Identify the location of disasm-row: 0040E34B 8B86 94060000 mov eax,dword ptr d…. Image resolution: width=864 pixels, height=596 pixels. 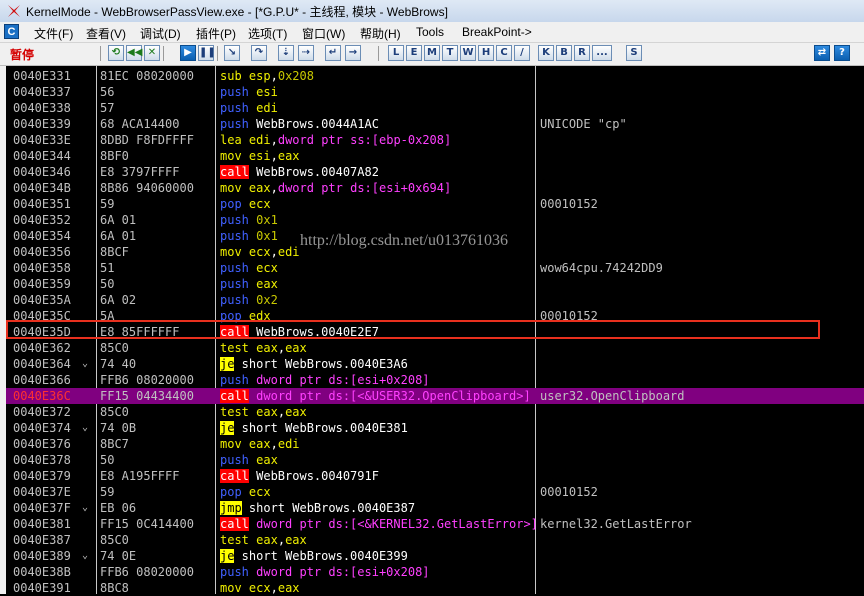
(435, 188).